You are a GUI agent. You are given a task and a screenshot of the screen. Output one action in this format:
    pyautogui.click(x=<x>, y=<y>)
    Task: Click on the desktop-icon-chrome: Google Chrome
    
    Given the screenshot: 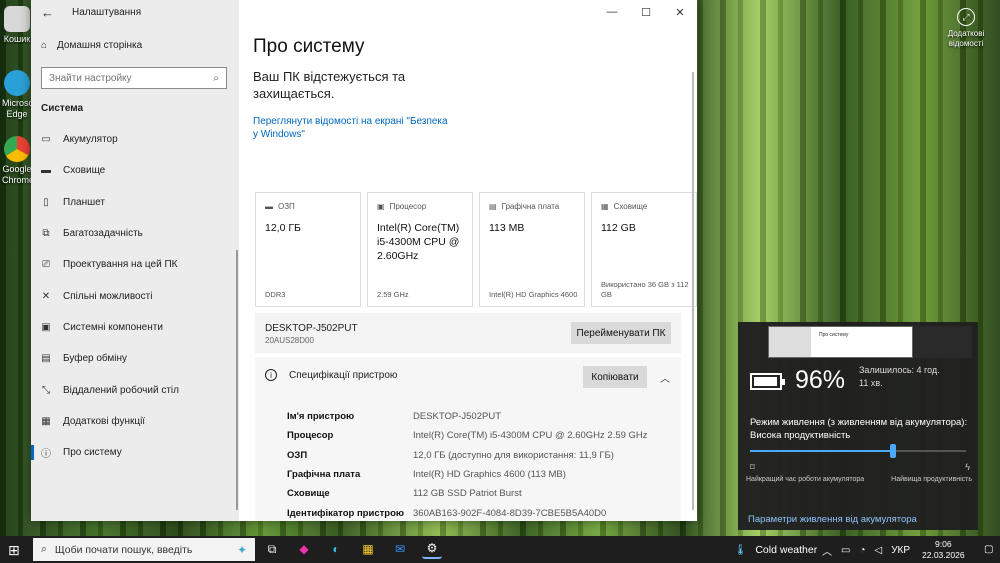 What is the action you would take?
    pyautogui.click(x=18, y=161)
    